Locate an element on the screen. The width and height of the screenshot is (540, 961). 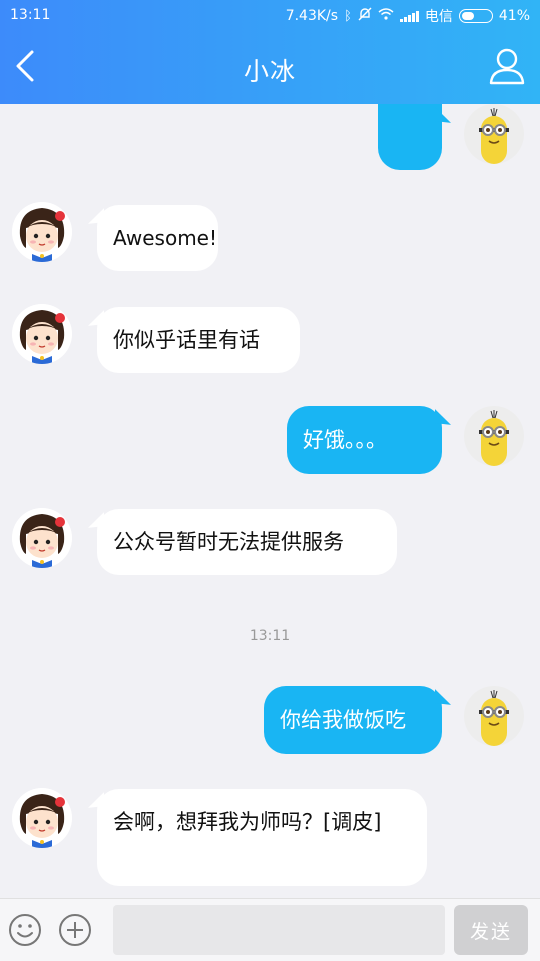
title-bar: 小冰 is located at coordinates (270, 67).